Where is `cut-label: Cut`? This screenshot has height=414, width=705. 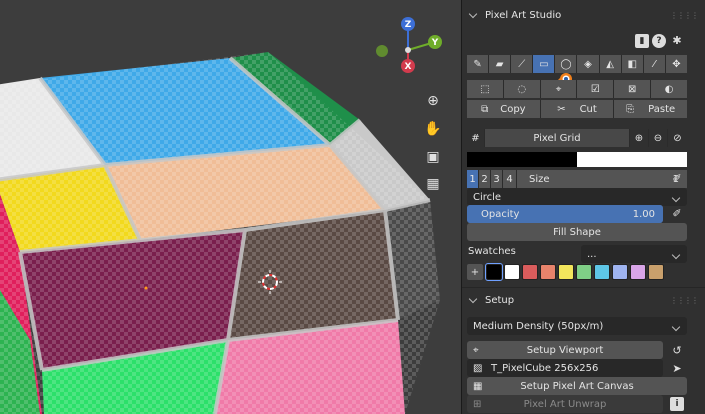
cut-label: Cut is located at coordinates (588, 109).